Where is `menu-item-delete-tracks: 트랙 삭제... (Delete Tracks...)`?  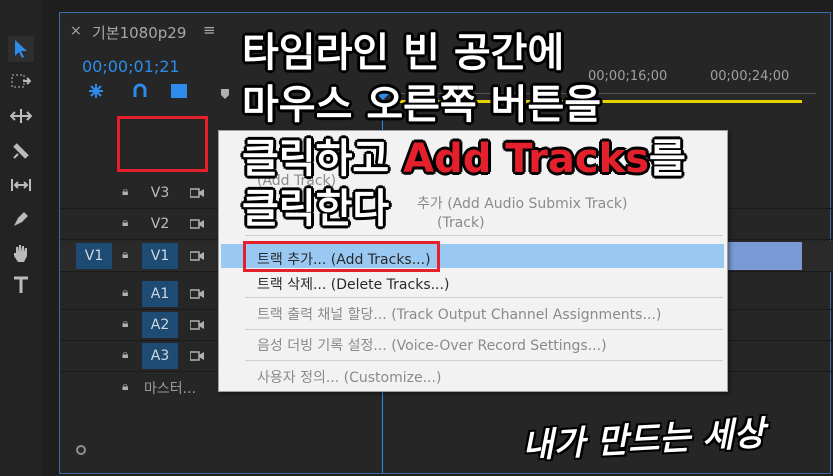 menu-item-delete-tracks: 트랙 삭제... (Delete Tracks...) is located at coordinates (353, 284).